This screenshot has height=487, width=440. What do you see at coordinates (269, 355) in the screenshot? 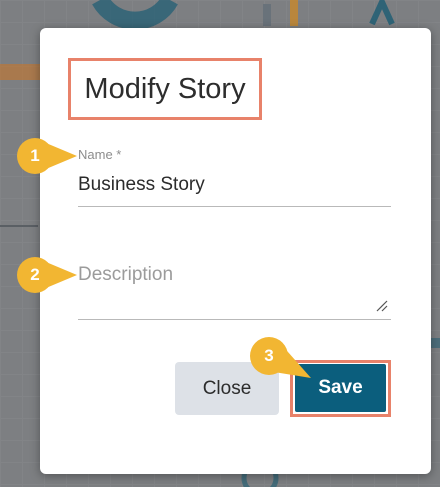
I see `callout-number-3: 3` at bounding box center [269, 355].